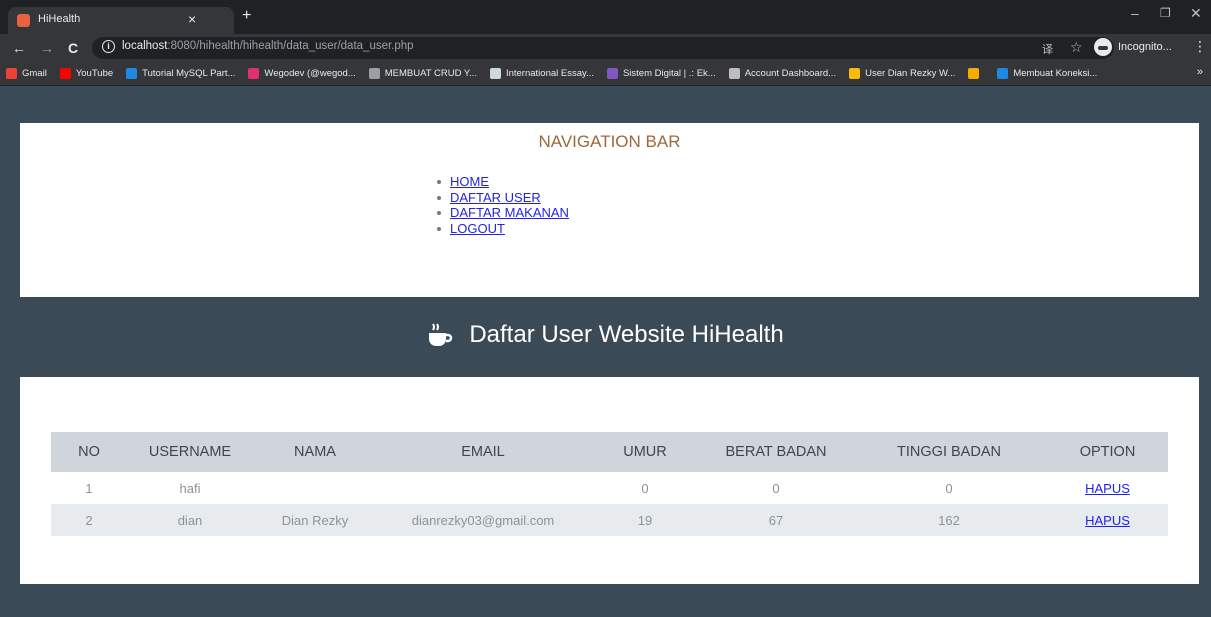 The height and width of the screenshot is (617, 1211). What do you see at coordinates (776, 452) in the screenshot?
I see `header-berat-badan: BERAT BADAN` at bounding box center [776, 452].